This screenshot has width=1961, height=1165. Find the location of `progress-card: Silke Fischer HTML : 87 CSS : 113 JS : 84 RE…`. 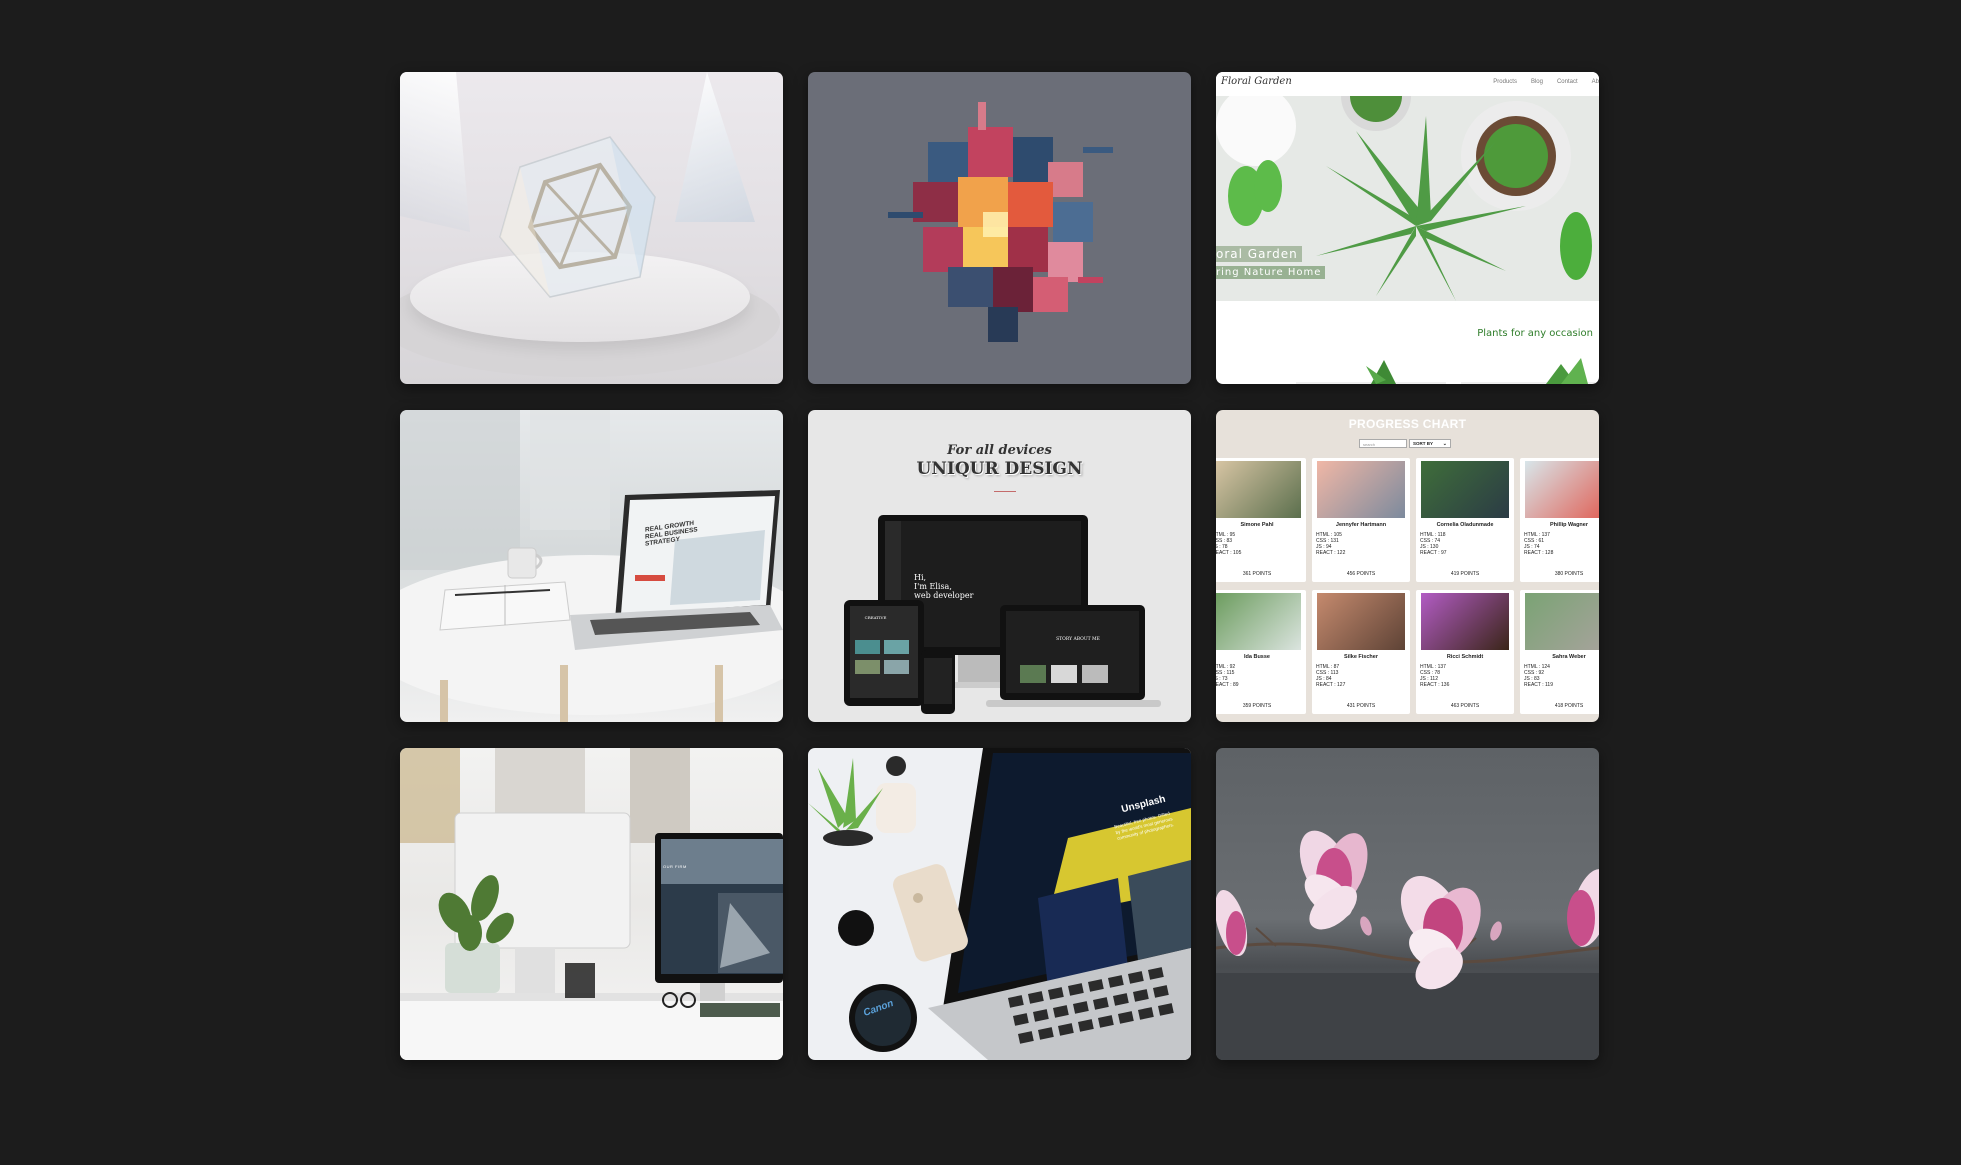

progress-card: Silke Fischer HTML : 87 CSS : 113 JS : 84 RE… is located at coordinates (1361, 652).